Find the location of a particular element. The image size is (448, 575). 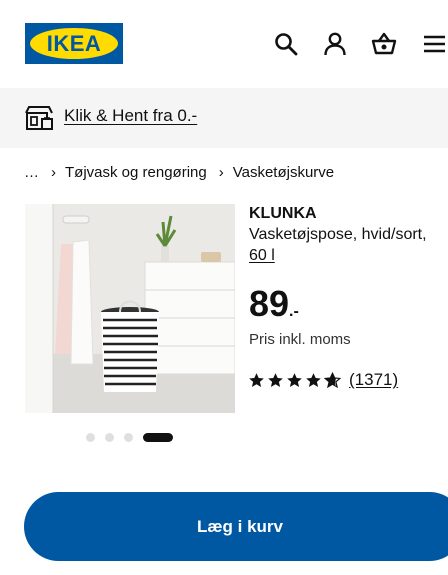

logo-text: IKEA is located at coordinates (74, 43).